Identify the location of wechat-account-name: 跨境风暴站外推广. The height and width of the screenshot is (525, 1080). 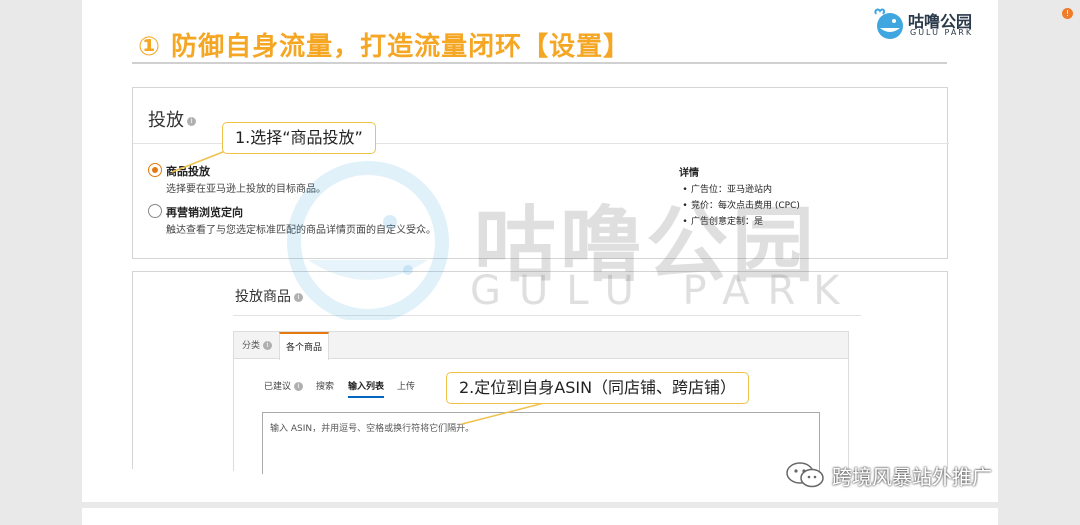
(912, 477).